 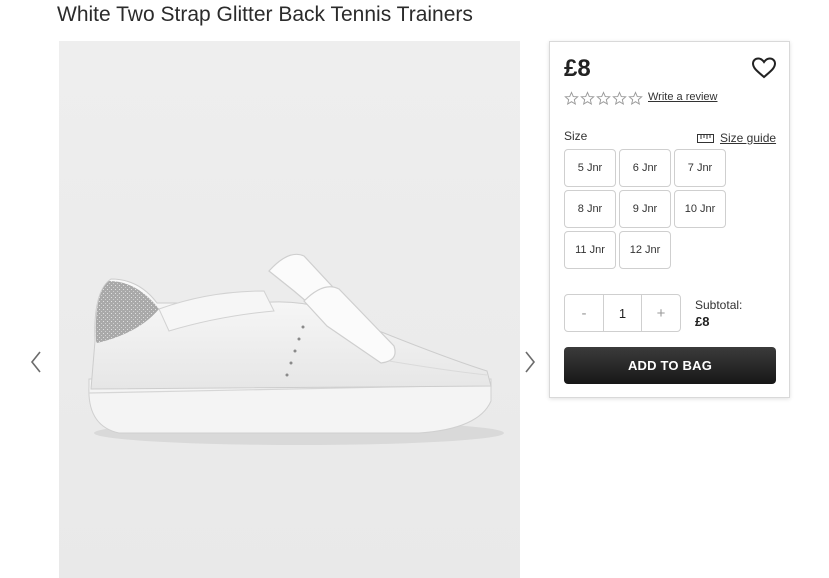 What do you see at coordinates (645, 250) in the screenshot?
I see `size-option: 12 Jnr` at bounding box center [645, 250].